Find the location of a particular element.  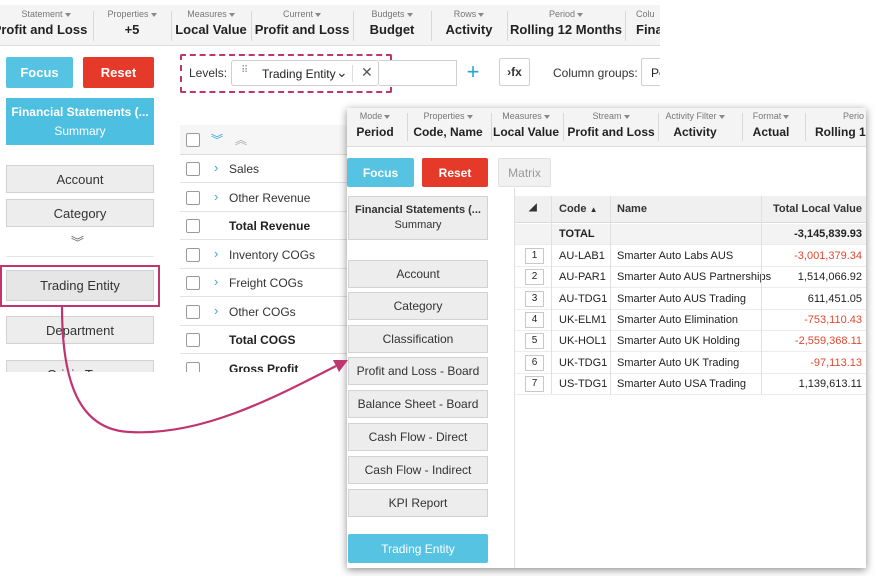

report-button: Classification is located at coordinates (418, 339).